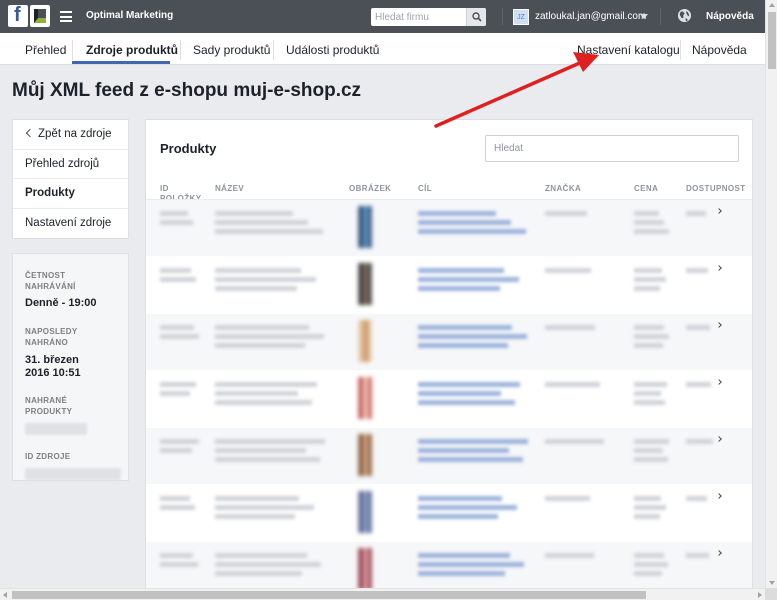  Describe the element at coordinates (370, 189) in the screenshot. I see `column-header-image: OBRÁZEK` at that location.